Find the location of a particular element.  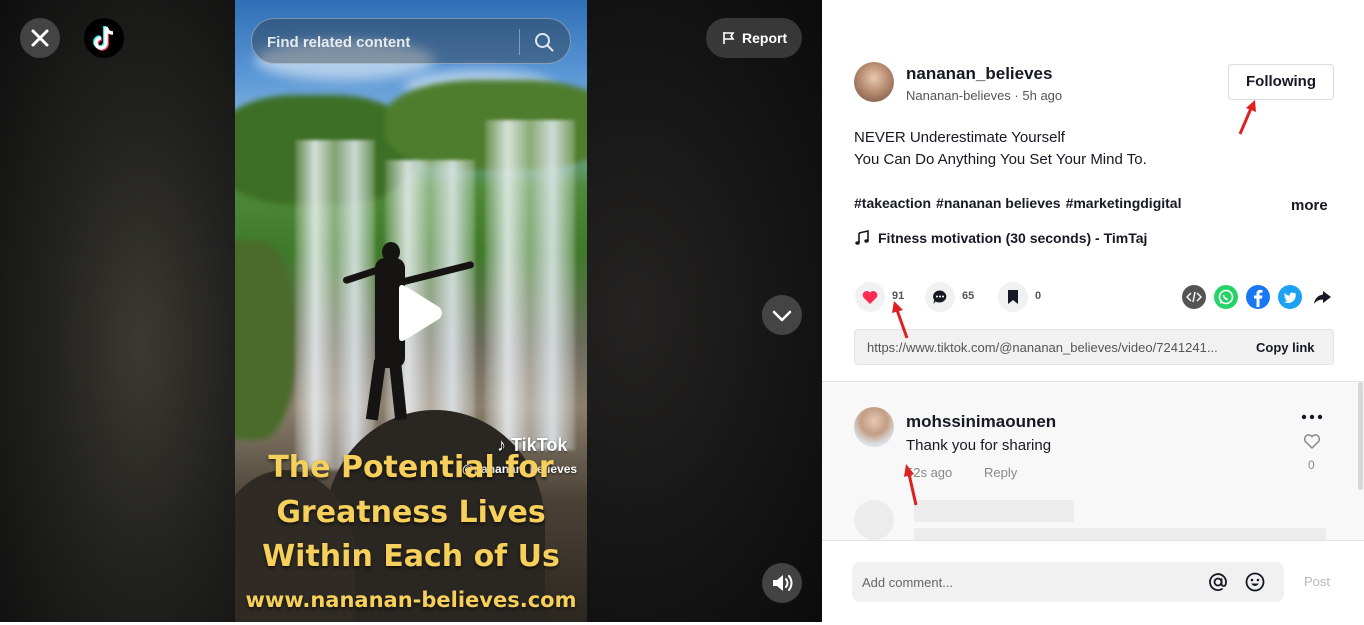

twitter-share-button is located at coordinates (1290, 297).